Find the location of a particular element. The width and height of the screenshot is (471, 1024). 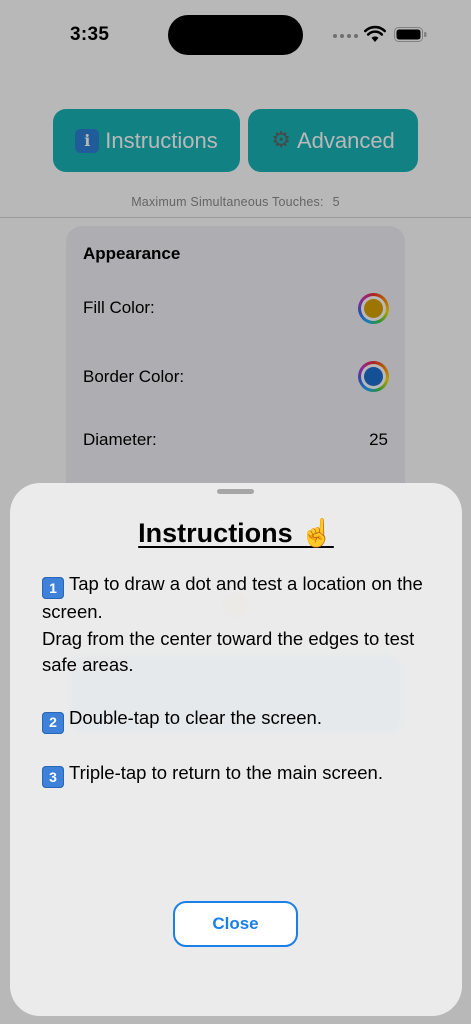

step-3-line-1: Triple-tap to return to the main screen. is located at coordinates (226, 772).